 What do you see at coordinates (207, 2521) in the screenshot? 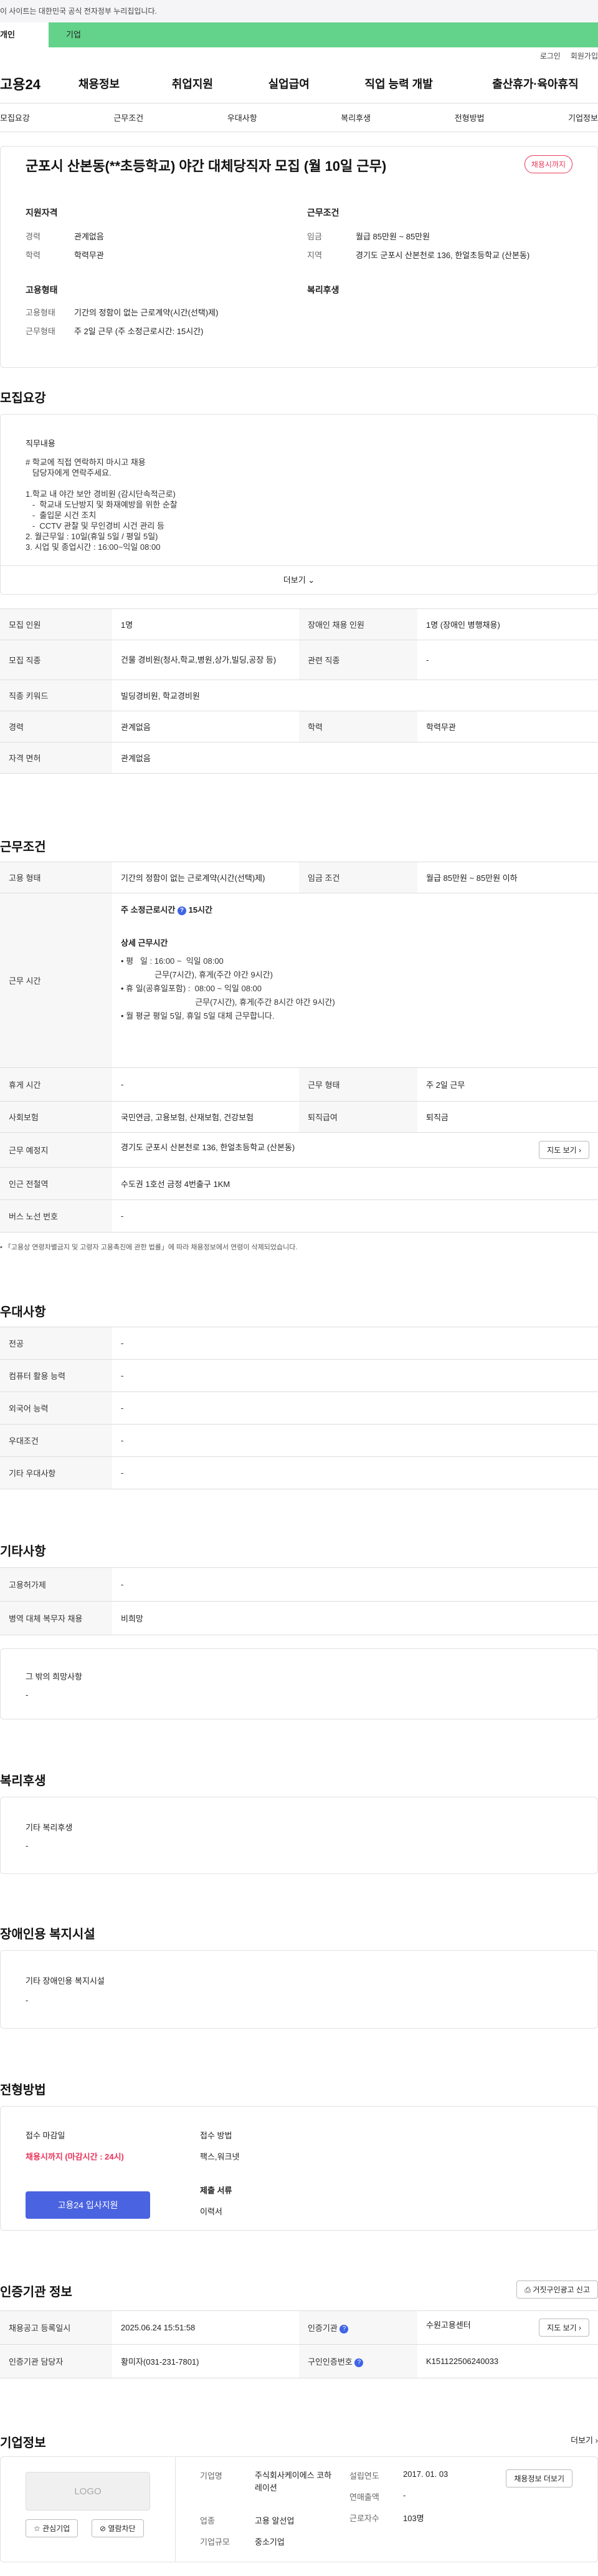
I see `company-industry-label: 업종` at bounding box center [207, 2521].